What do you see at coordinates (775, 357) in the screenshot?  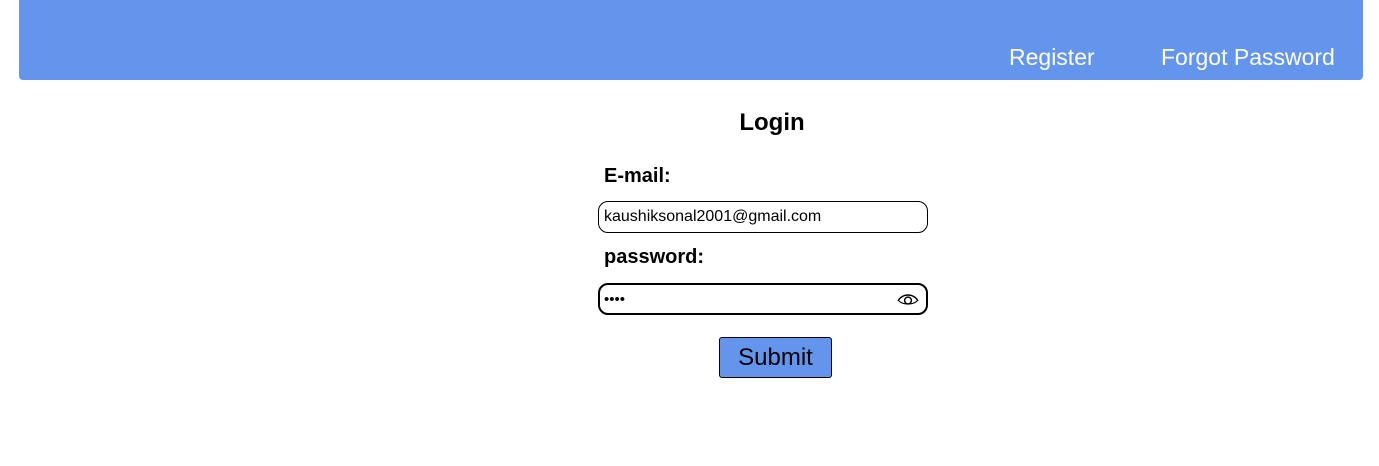 I see `submit-button: Submit` at bounding box center [775, 357].